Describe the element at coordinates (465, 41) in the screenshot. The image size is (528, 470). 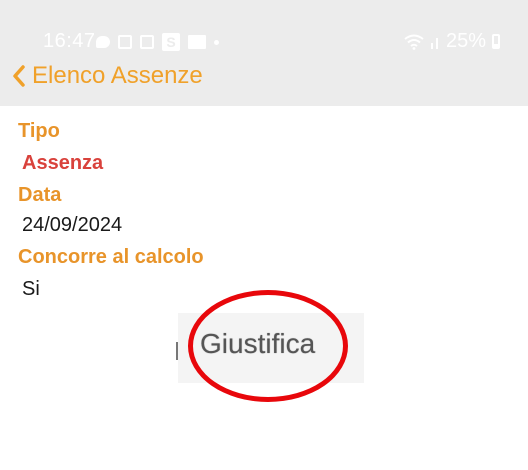
I see `battery-percent: 25%` at that location.